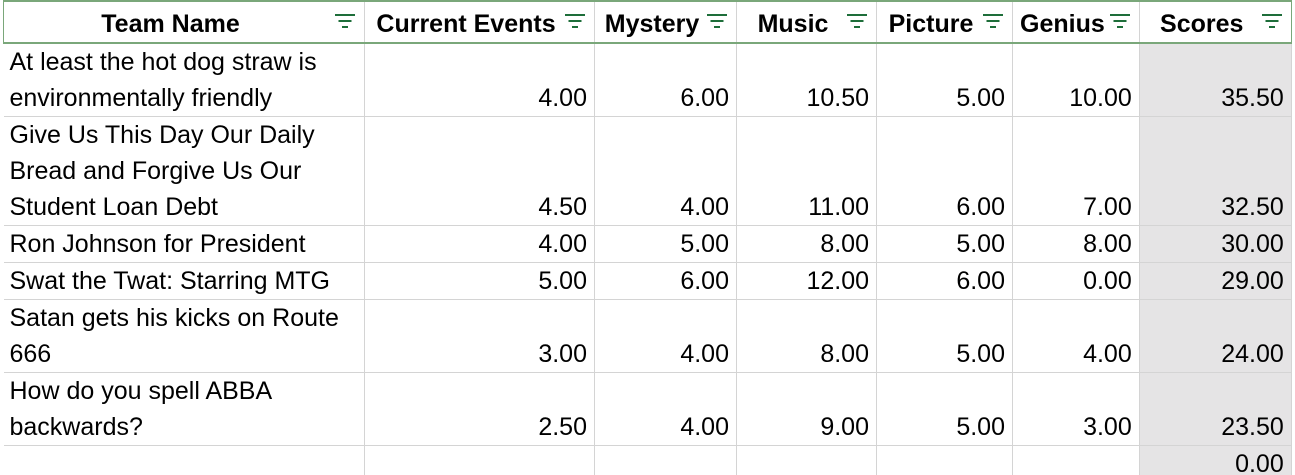 The width and height of the screenshot is (1295, 475). Describe the element at coordinates (806, 80) in the screenshot. I see `music-cell: 10.50` at that location.